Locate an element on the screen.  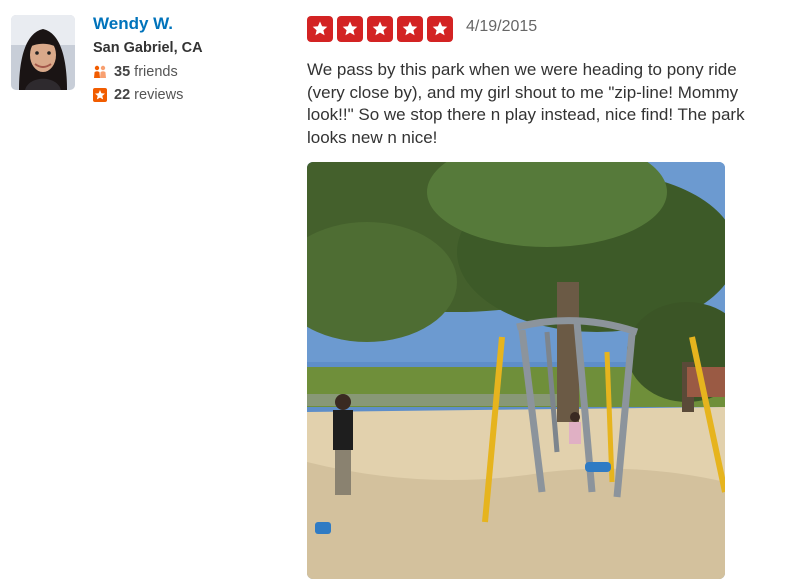
user-avatar-photo-icon is located at coordinates (43, 52).